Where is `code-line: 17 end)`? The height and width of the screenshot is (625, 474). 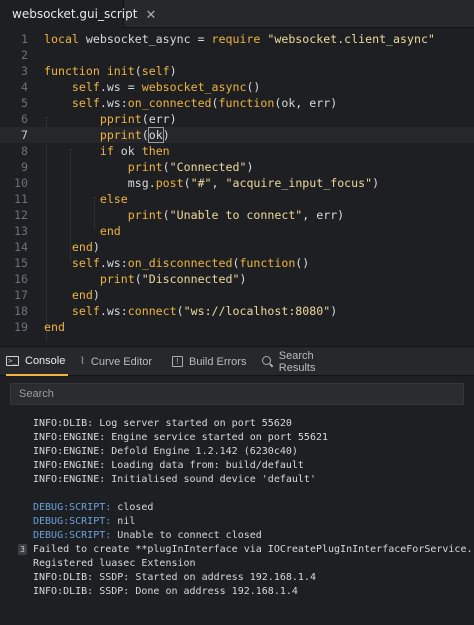 code-line: 17 end) is located at coordinates (237, 295).